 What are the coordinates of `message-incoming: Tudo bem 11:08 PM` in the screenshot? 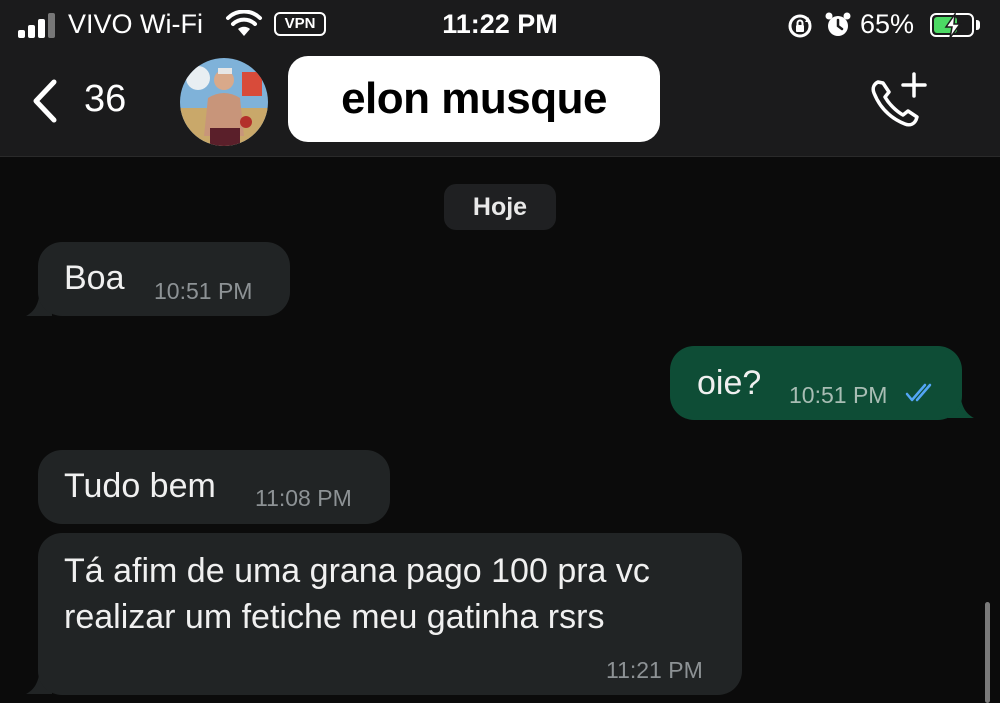 It's located at (214, 487).